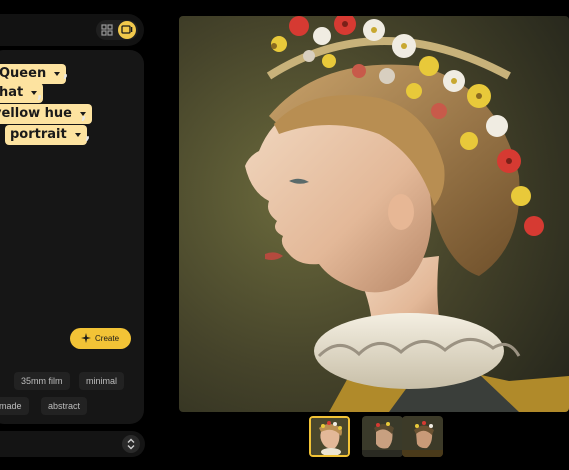  I want to click on expand-button, so click(131, 444).